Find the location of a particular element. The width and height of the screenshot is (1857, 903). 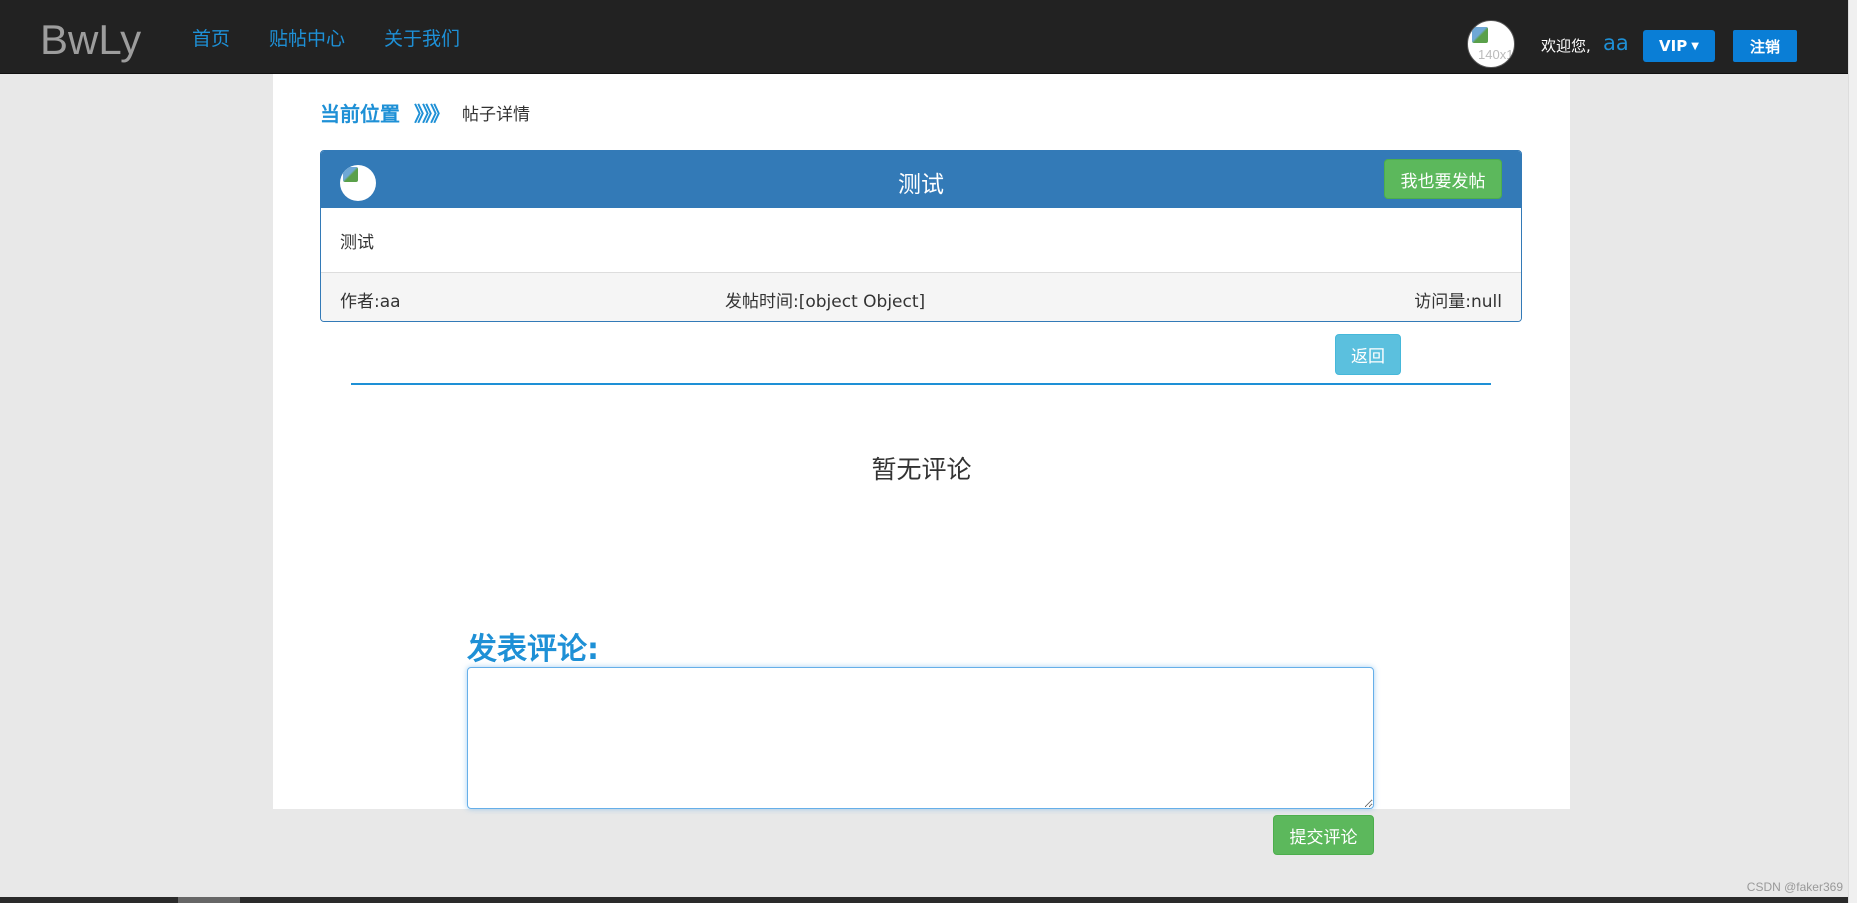

breadcrumb: 当前位置 》》》 帖子详情 is located at coordinates (425, 112).